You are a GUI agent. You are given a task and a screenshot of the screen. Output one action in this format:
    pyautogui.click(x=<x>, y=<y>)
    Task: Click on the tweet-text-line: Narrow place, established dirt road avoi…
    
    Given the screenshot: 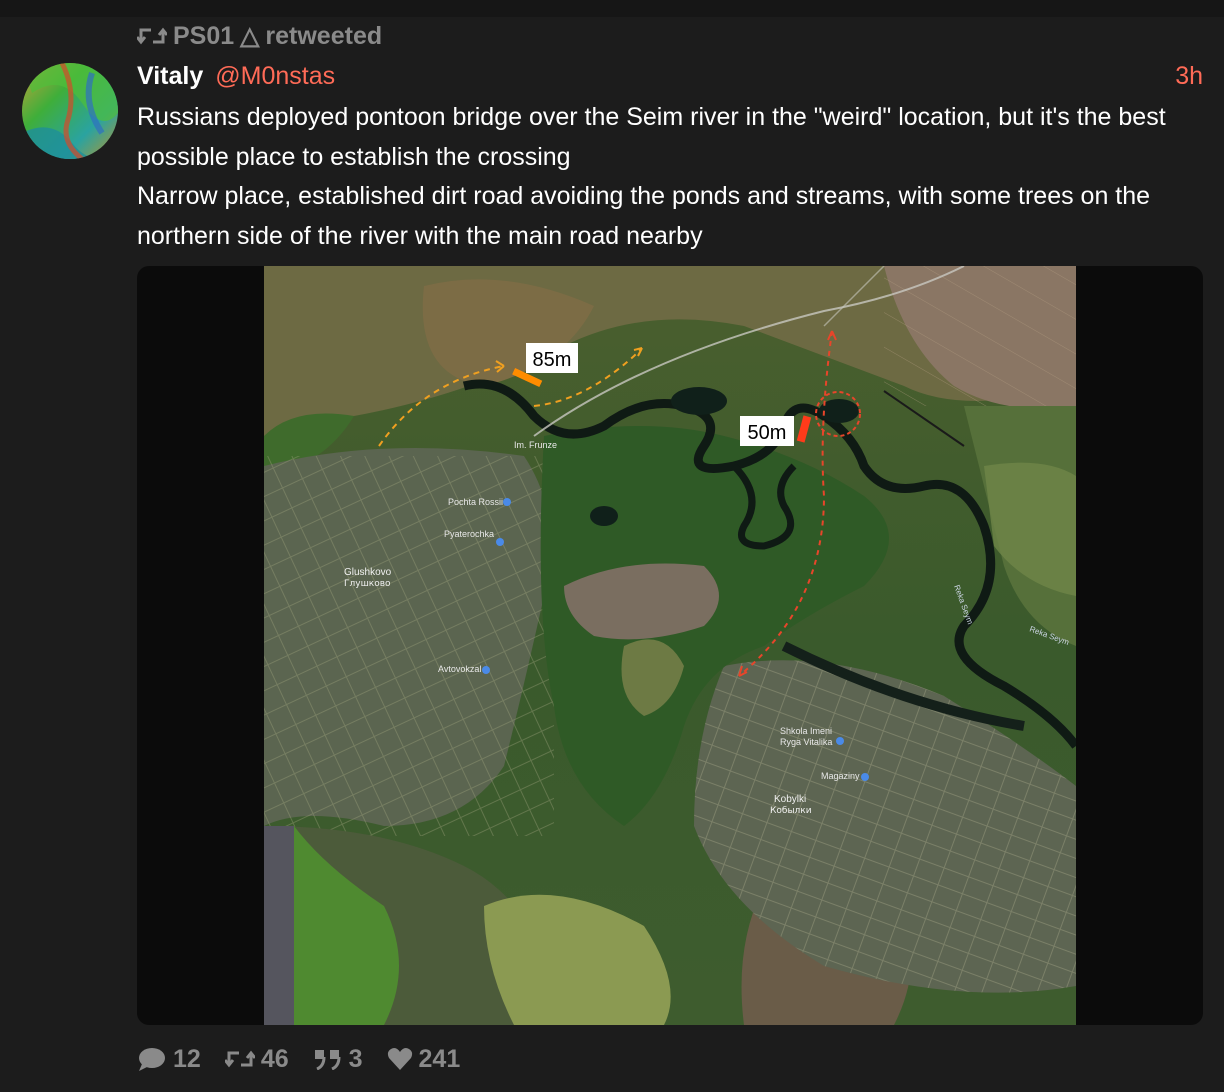 What is the action you would take?
    pyautogui.click(x=644, y=216)
    